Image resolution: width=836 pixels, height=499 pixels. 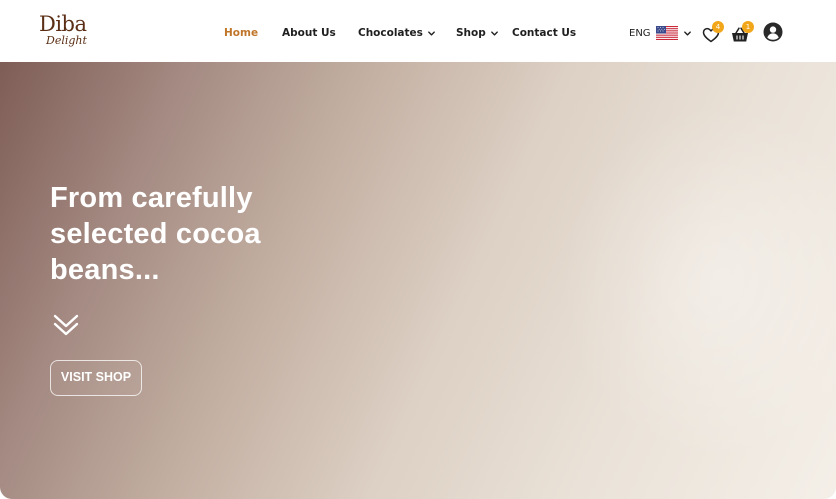 I want to click on us-flag-icon, so click(x=666, y=33).